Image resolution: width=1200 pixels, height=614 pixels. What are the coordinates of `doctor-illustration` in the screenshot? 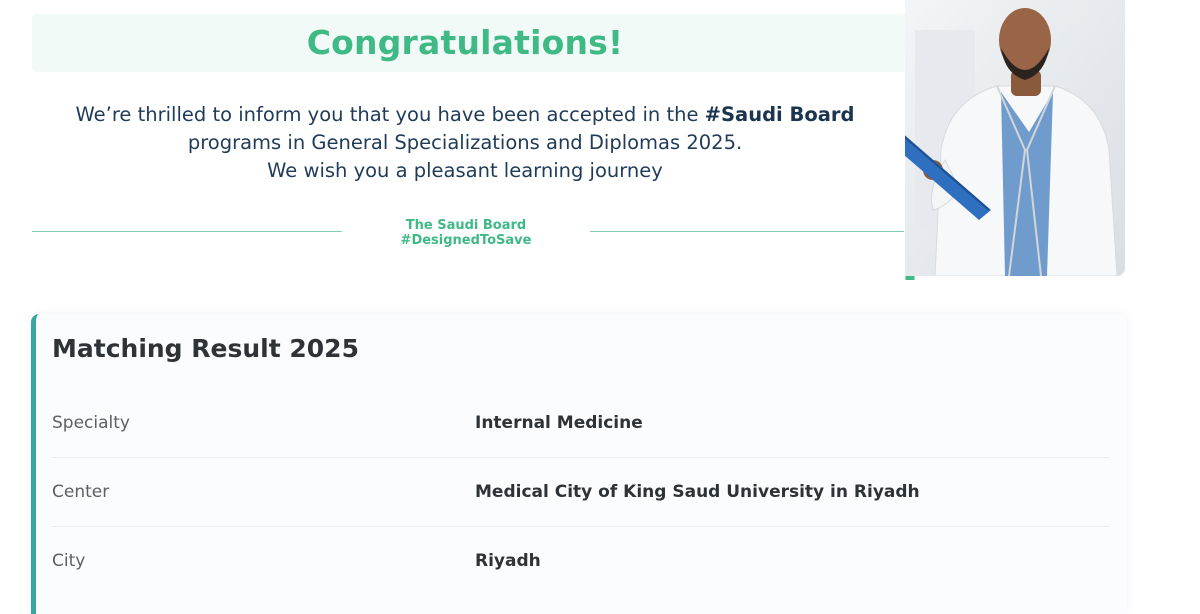 It's located at (1015, 138).